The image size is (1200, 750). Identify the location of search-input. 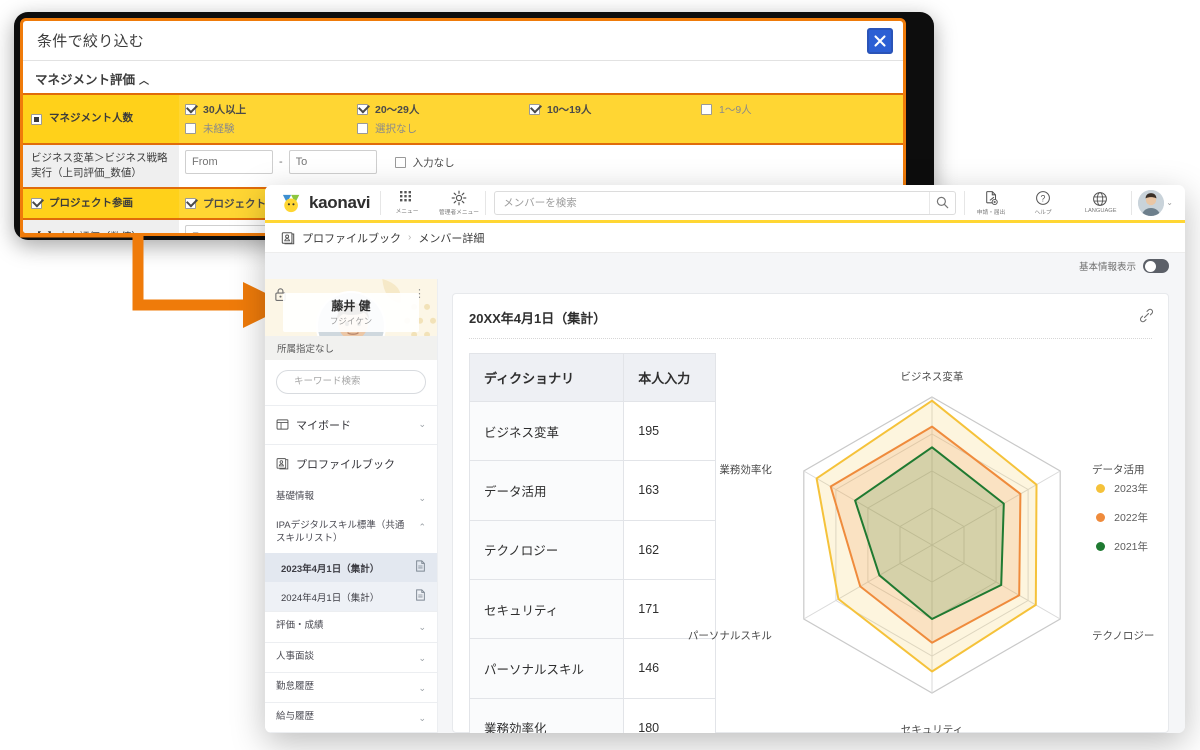
(712, 202).